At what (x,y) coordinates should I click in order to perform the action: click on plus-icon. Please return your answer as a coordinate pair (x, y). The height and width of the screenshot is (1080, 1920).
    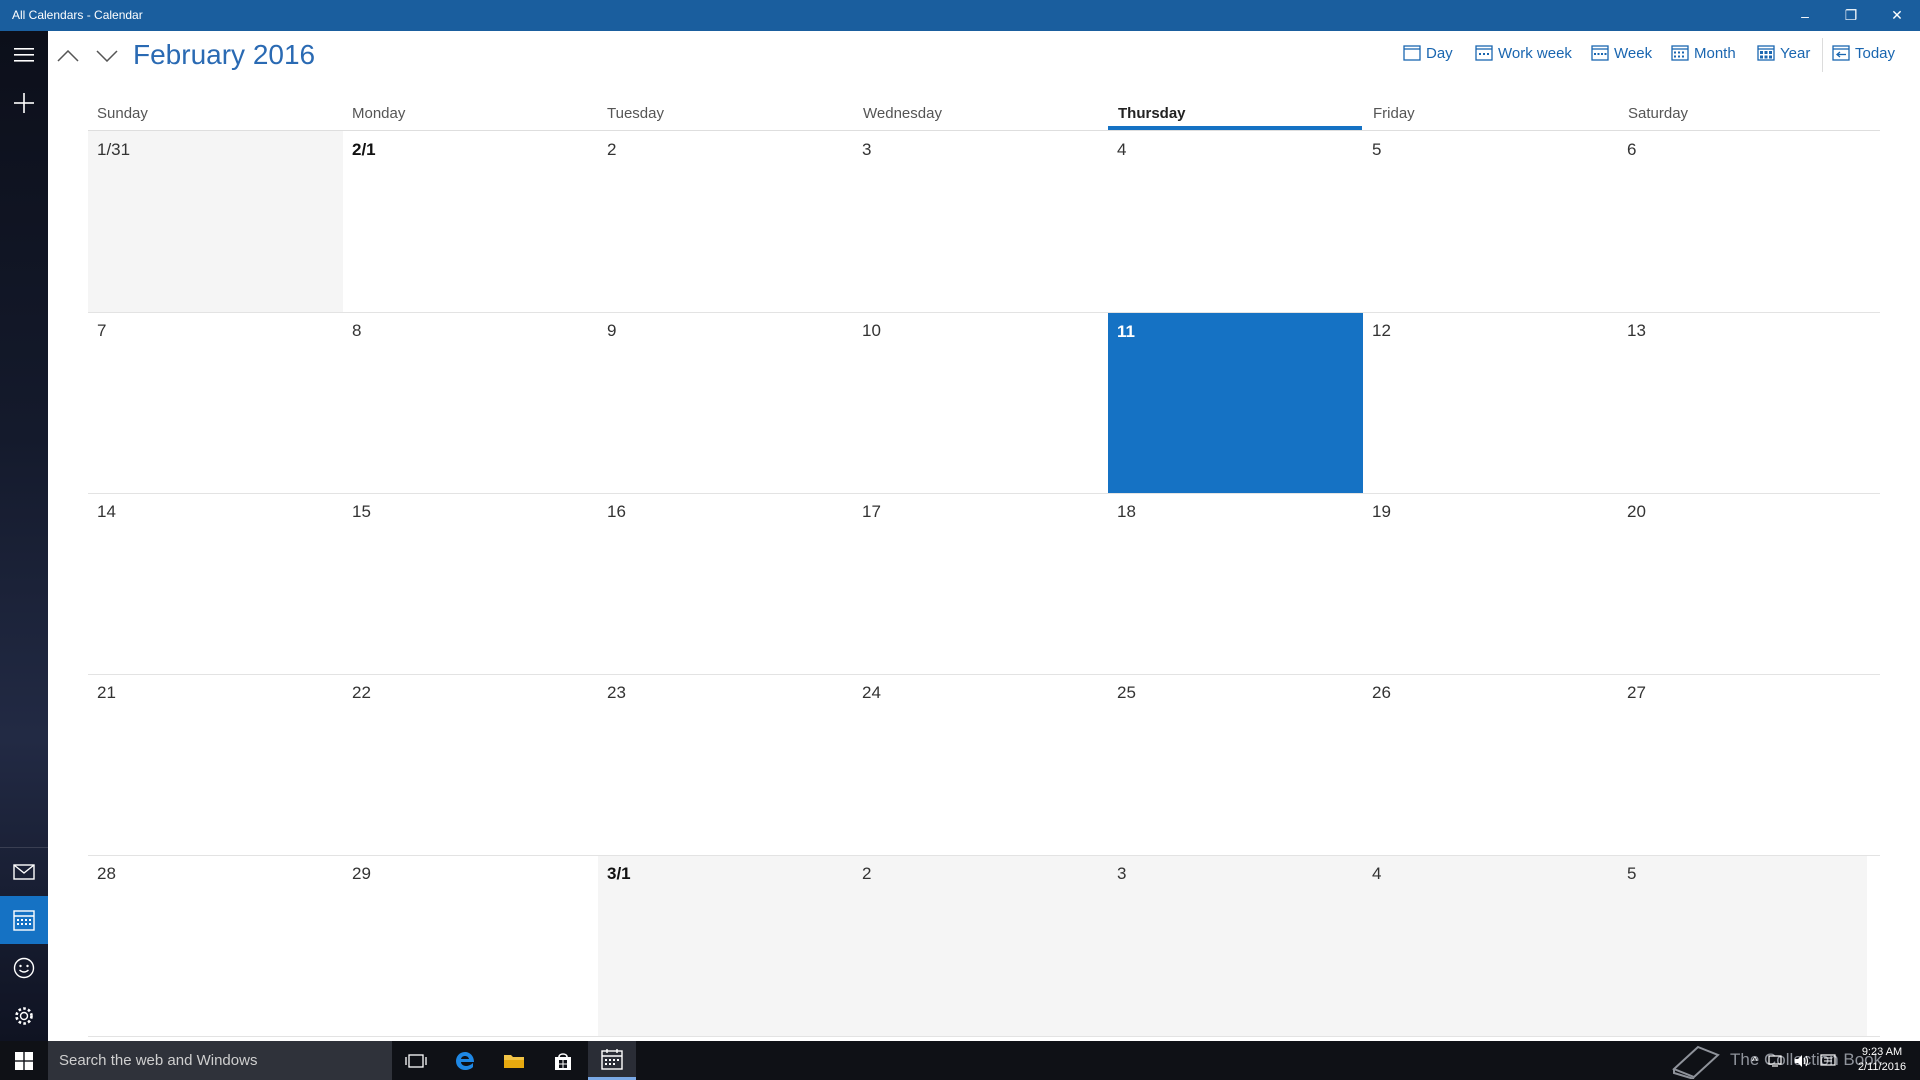
    Looking at the image, I should click on (24, 103).